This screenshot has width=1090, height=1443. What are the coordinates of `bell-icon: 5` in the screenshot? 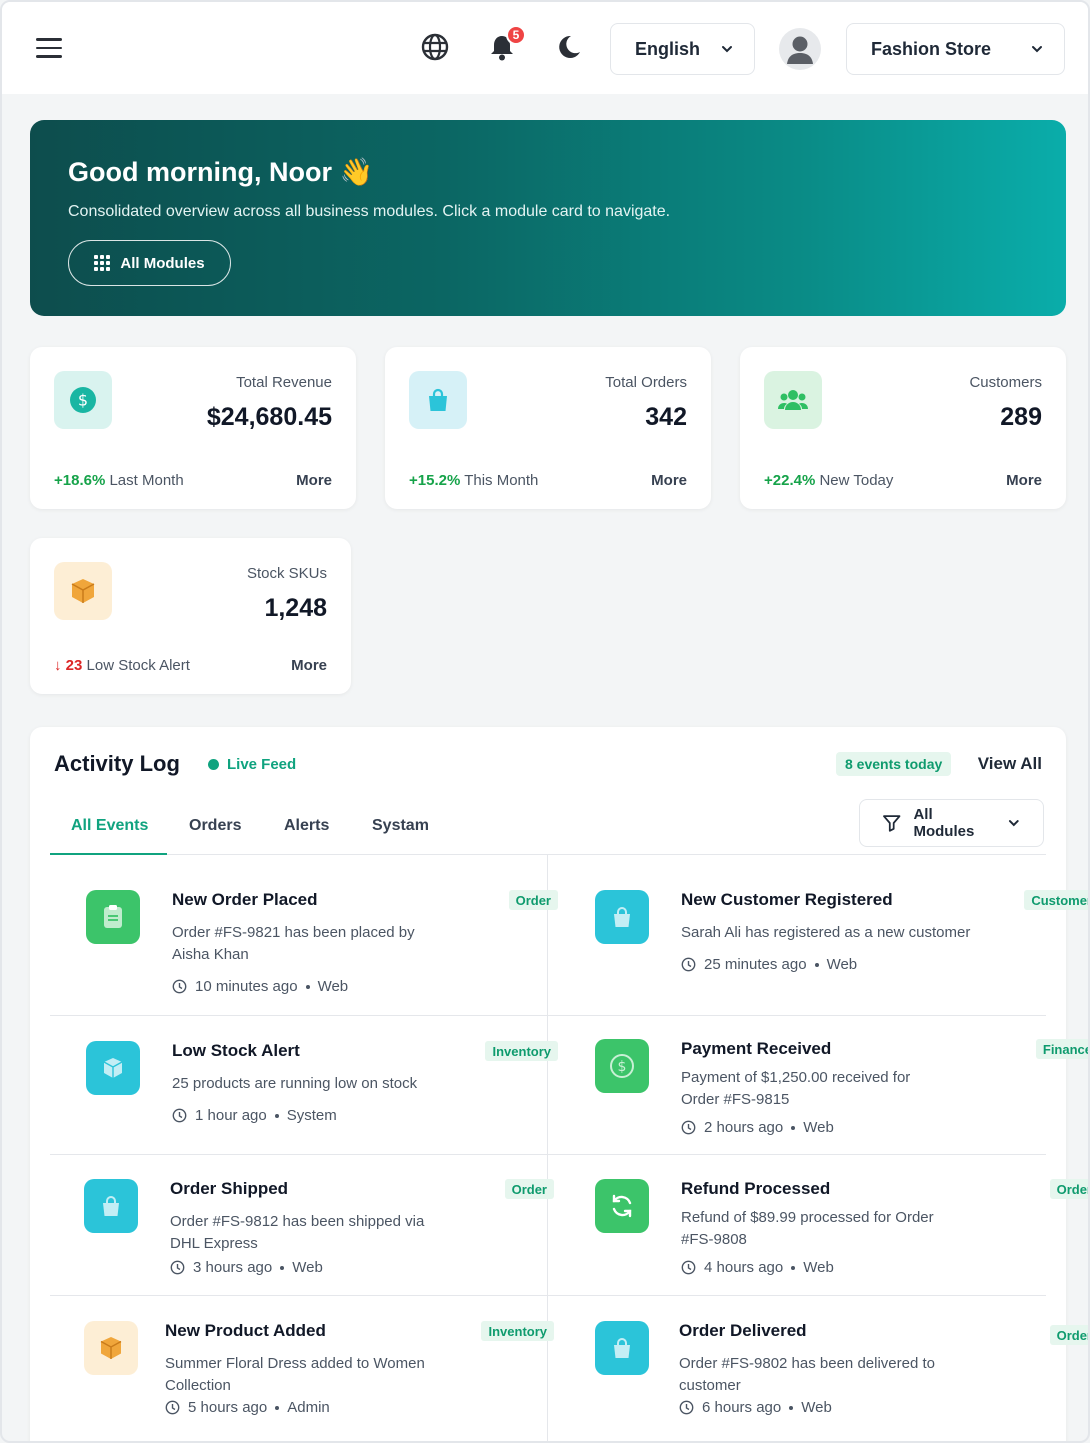 It's located at (506, 43).